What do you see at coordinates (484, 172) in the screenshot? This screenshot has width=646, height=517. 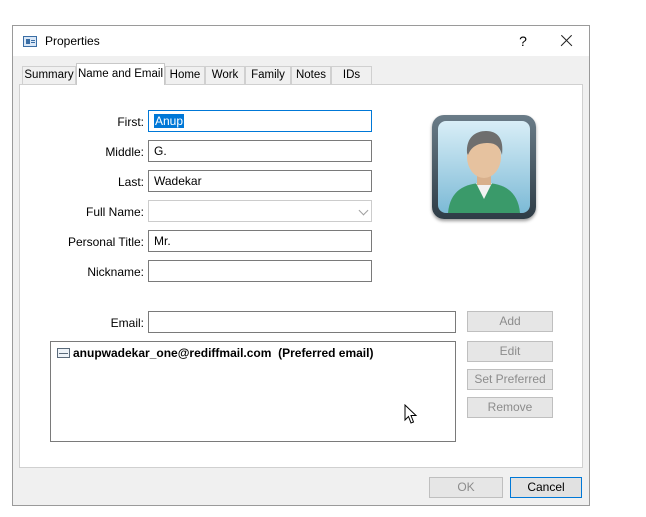 I see `person-icon` at bounding box center [484, 172].